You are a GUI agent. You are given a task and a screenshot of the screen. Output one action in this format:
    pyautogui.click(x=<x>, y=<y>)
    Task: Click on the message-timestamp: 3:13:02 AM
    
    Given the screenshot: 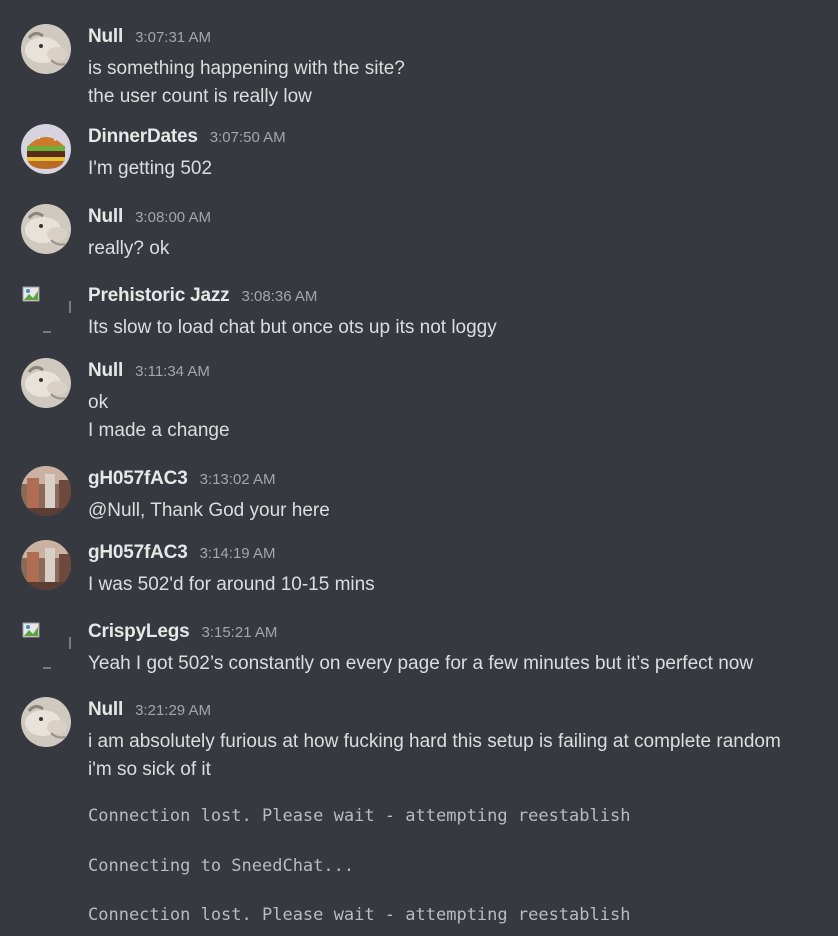 What is the action you would take?
    pyautogui.click(x=237, y=479)
    